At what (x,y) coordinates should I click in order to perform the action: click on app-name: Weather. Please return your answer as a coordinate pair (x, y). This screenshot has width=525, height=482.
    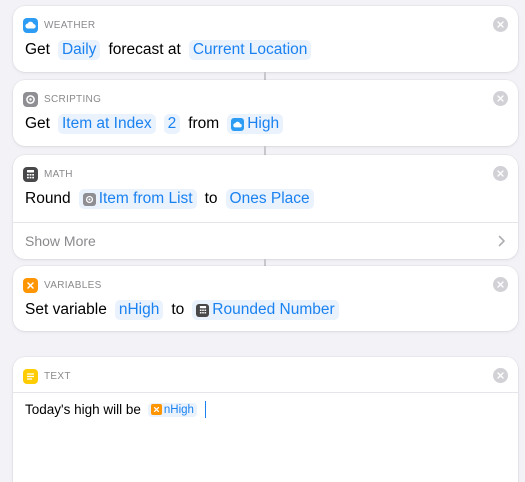
    Looking at the image, I should click on (70, 25).